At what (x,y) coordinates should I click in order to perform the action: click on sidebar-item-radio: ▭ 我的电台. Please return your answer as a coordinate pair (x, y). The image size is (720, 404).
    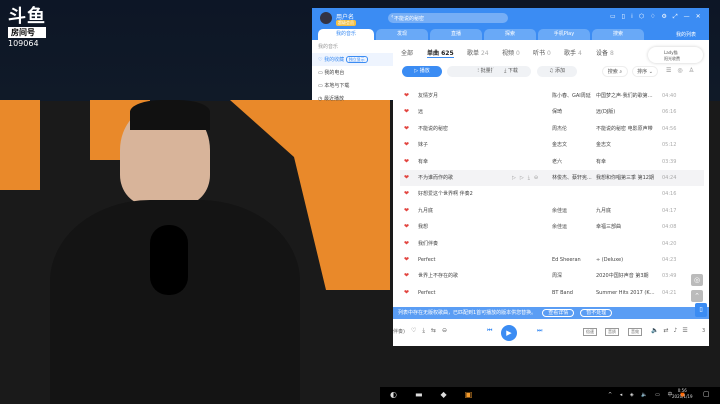
    Looking at the image, I should click on (352, 72).